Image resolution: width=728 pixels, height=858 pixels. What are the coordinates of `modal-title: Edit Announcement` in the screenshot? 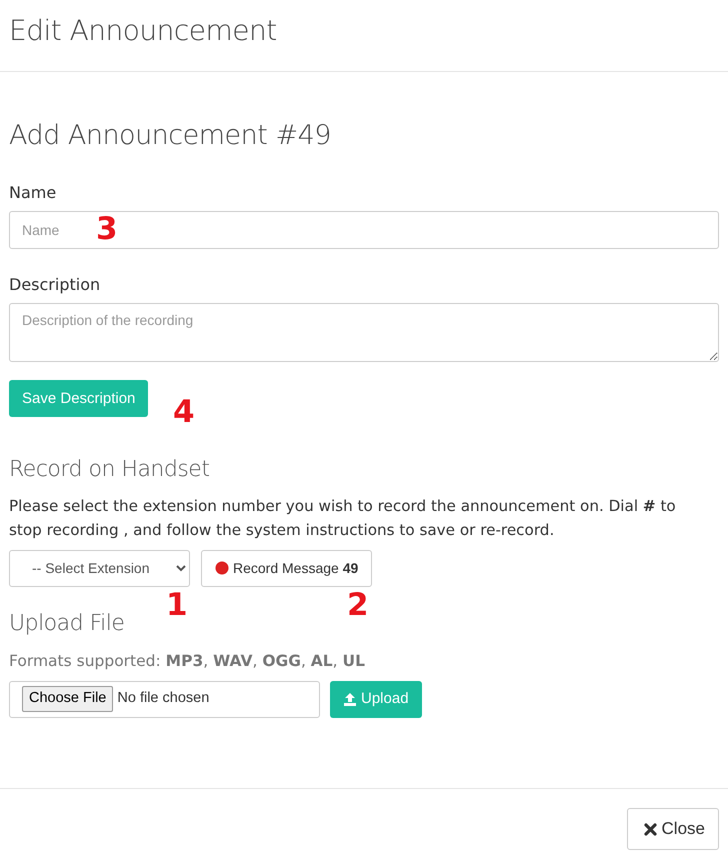 It's located at (143, 31).